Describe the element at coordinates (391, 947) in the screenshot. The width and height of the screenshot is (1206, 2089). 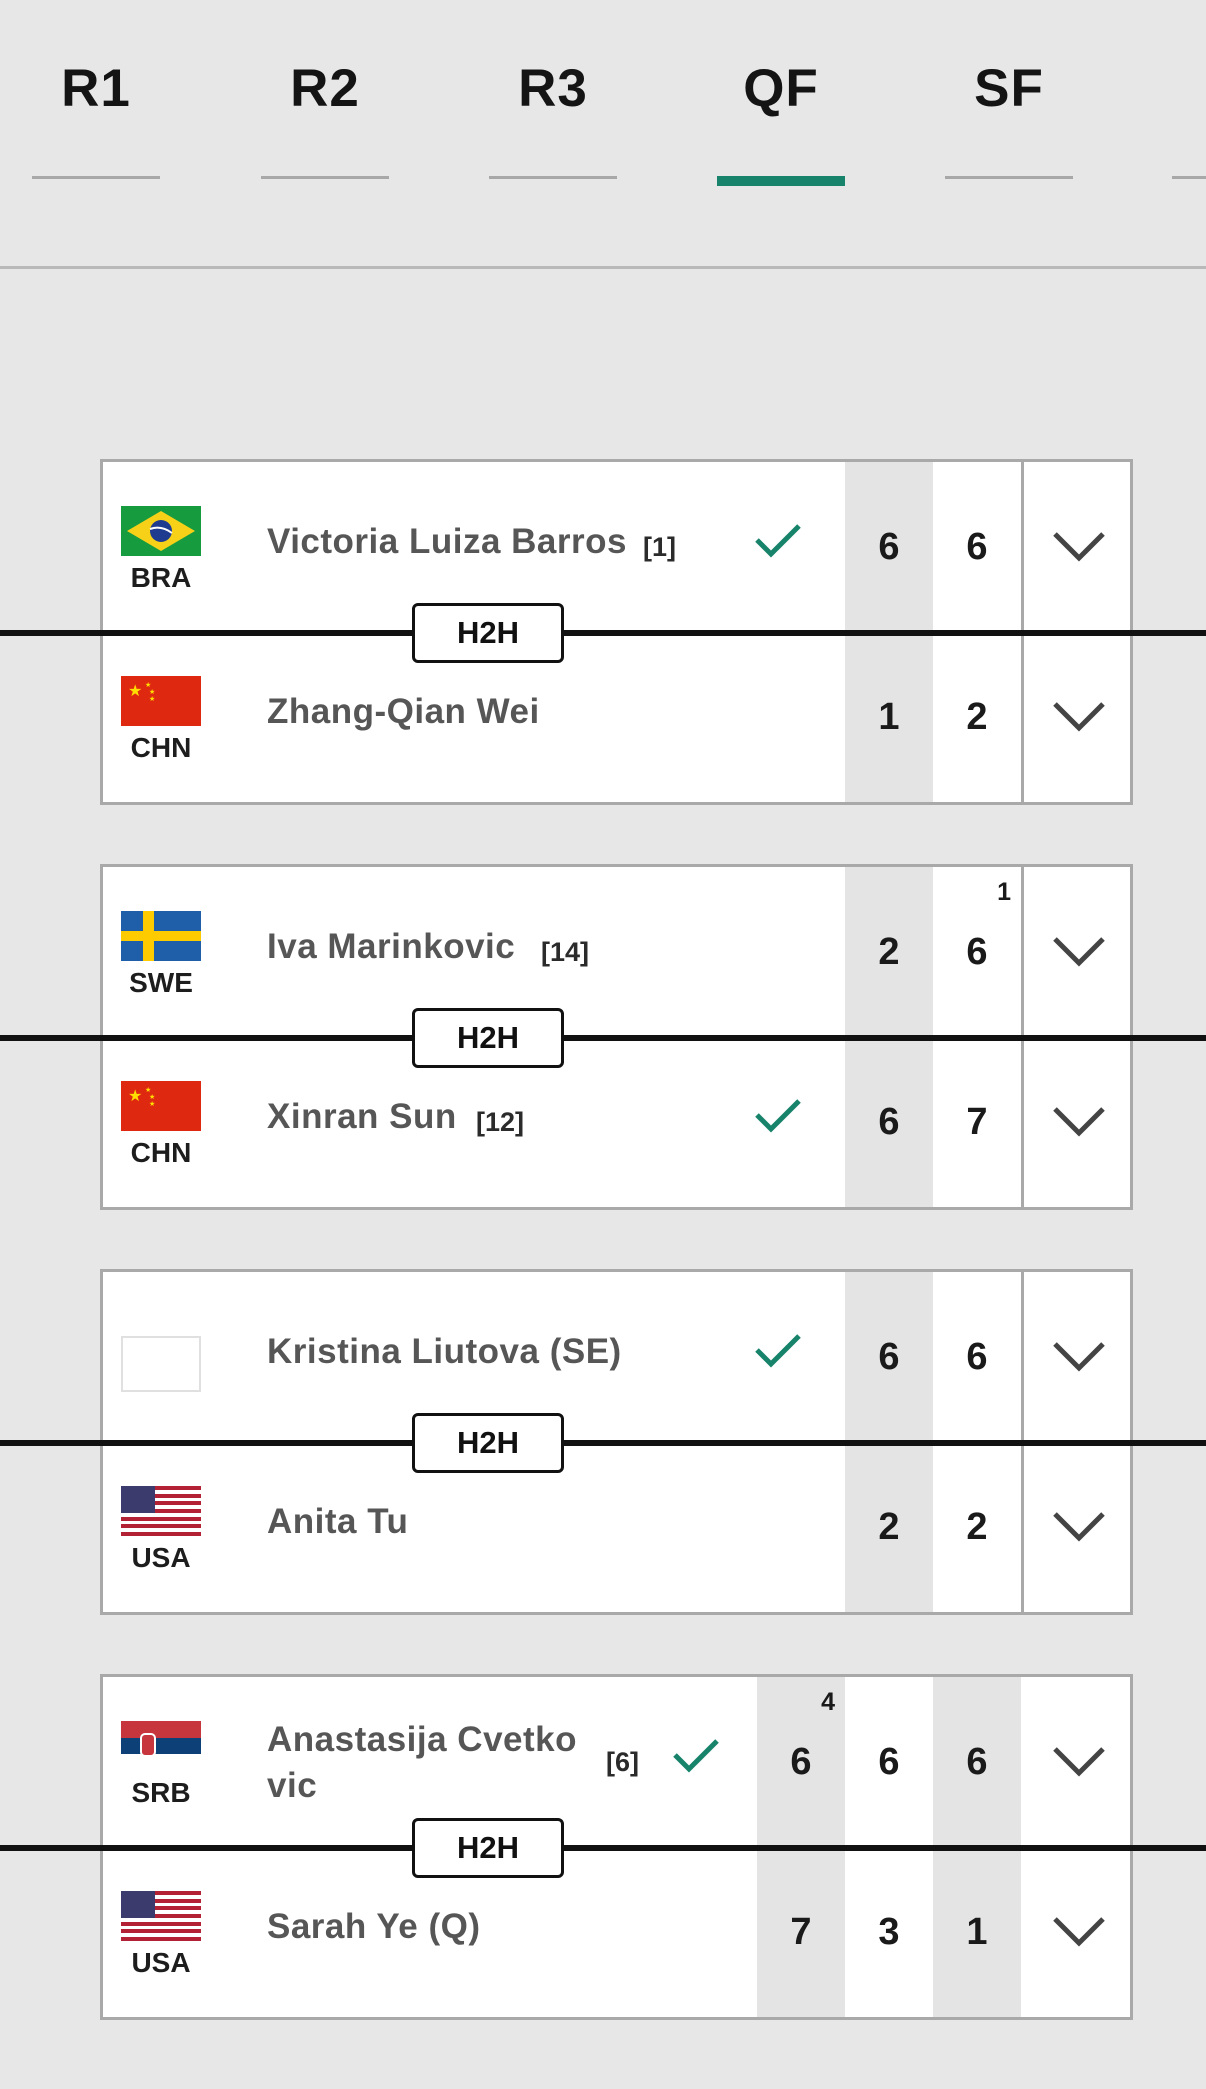
I see `player-name: Iva Marinkovic` at that location.